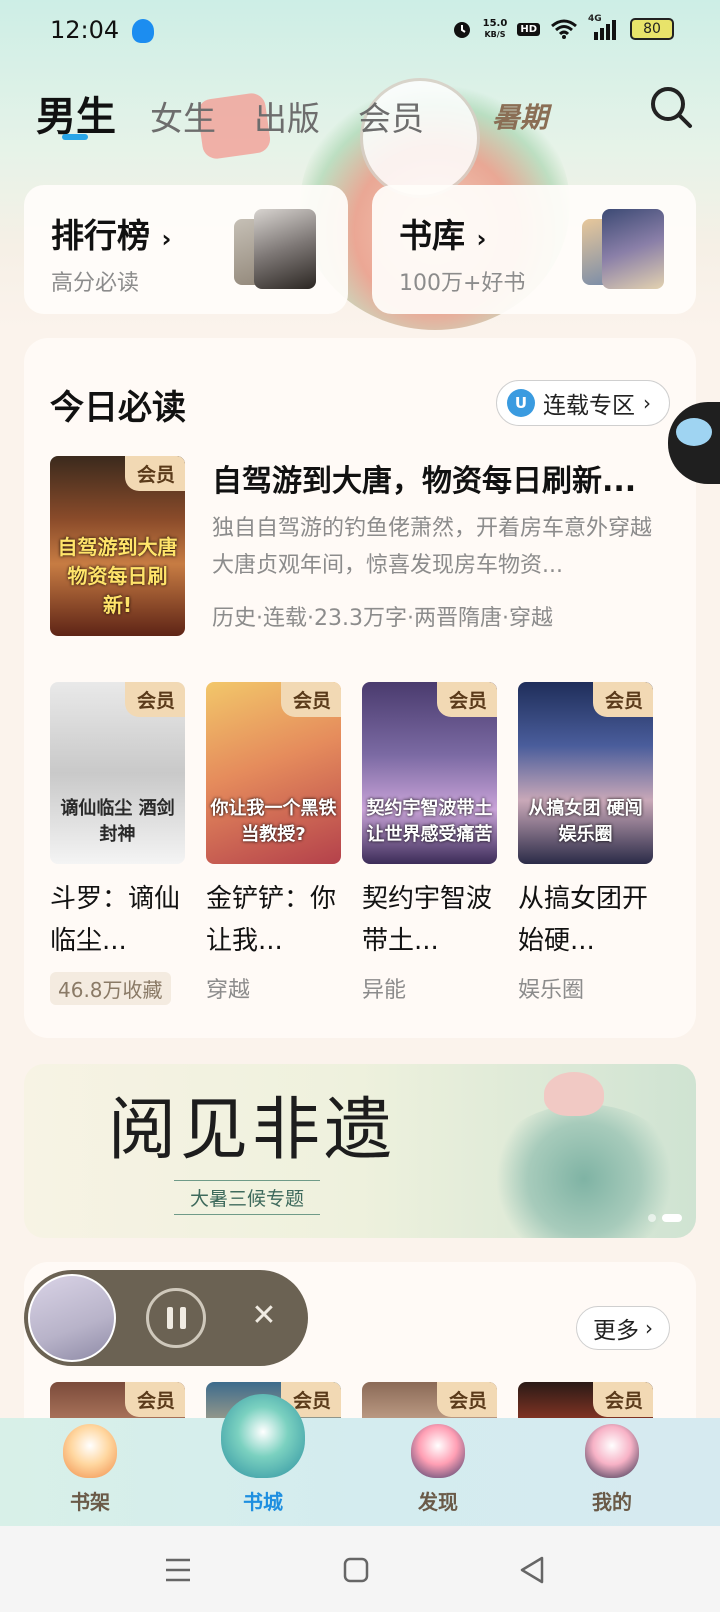 This screenshot has width=720, height=1612. What do you see at coordinates (85, 30) in the screenshot?
I see `status-time: 12:04` at bounding box center [85, 30].